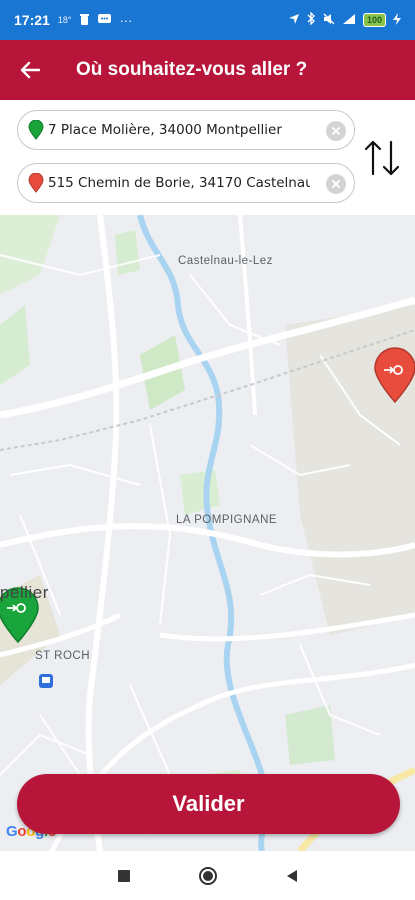 Image resolution: width=415 pixels, height=900 pixels. I want to click on map-label-st-roch: ST ROCH, so click(63, 656).